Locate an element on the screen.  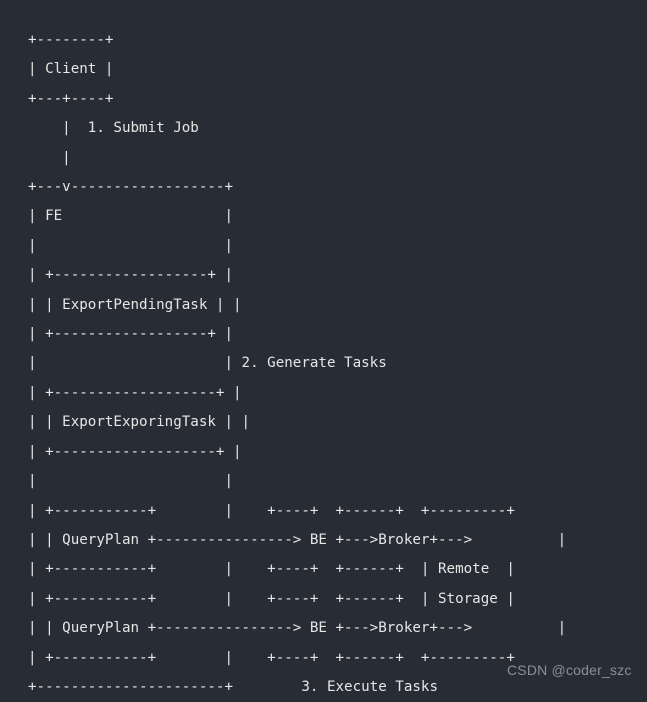
watermark-text: CSDN @coder_szc is located at coordinates (569, 670).